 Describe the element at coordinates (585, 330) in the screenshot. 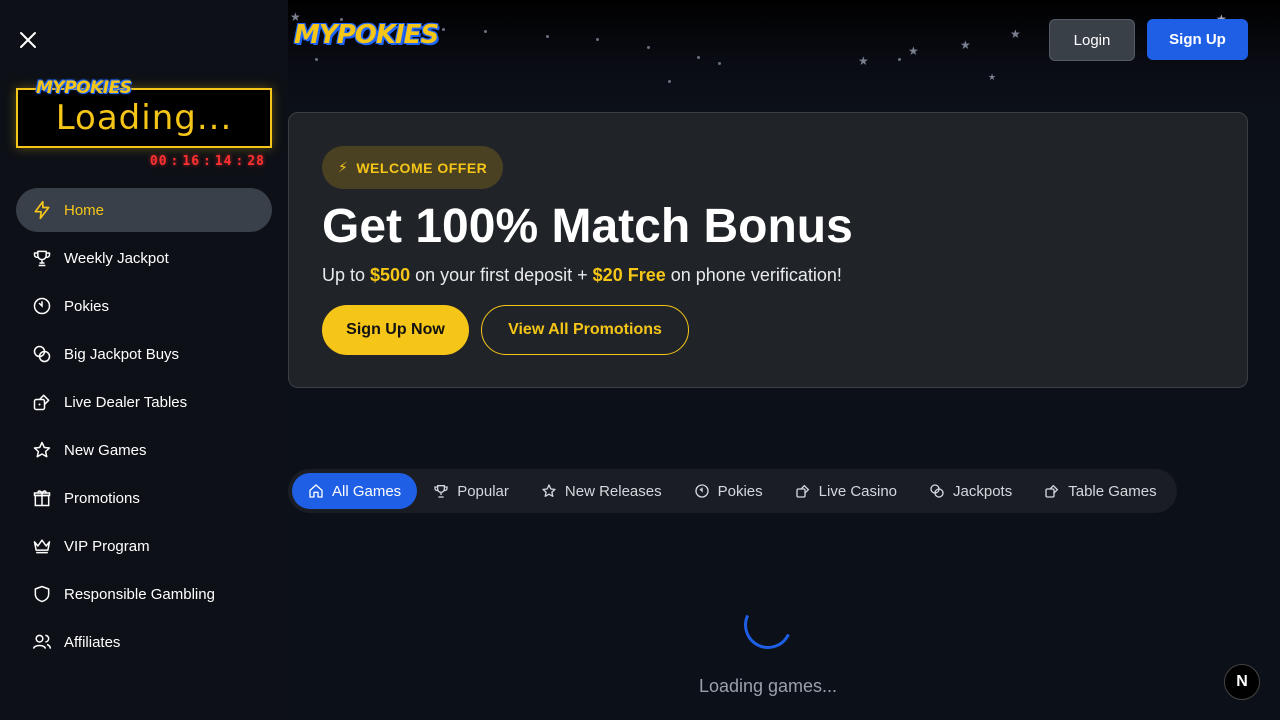

I see `view-all-promotions-button: View All Promotions` at that location.